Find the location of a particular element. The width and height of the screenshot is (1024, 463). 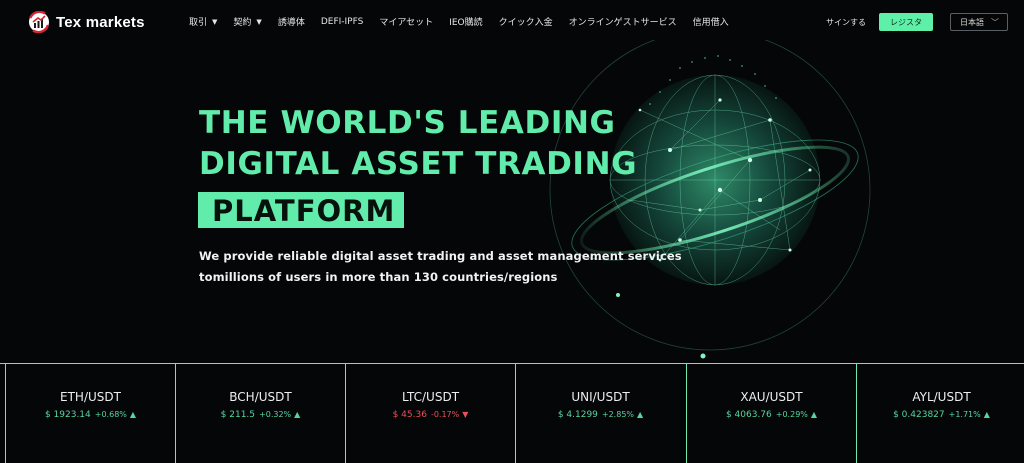

ticker-quote: $ 4.1299 +2.85% ▲ is located at coordinates (600, 415).